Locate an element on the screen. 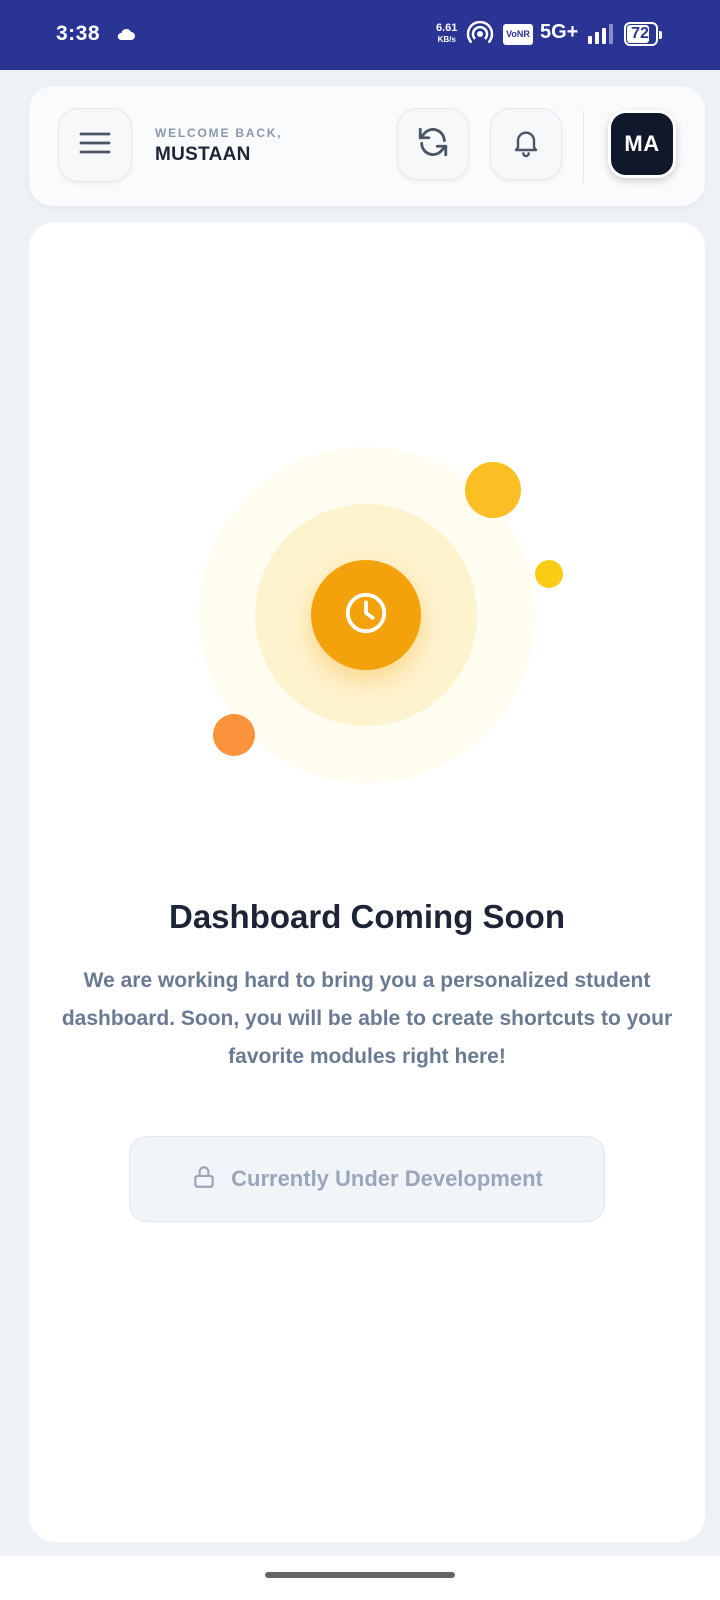 This screenshot has width=720, height=1600. avatar: MA is located at coordinates (642, 144).